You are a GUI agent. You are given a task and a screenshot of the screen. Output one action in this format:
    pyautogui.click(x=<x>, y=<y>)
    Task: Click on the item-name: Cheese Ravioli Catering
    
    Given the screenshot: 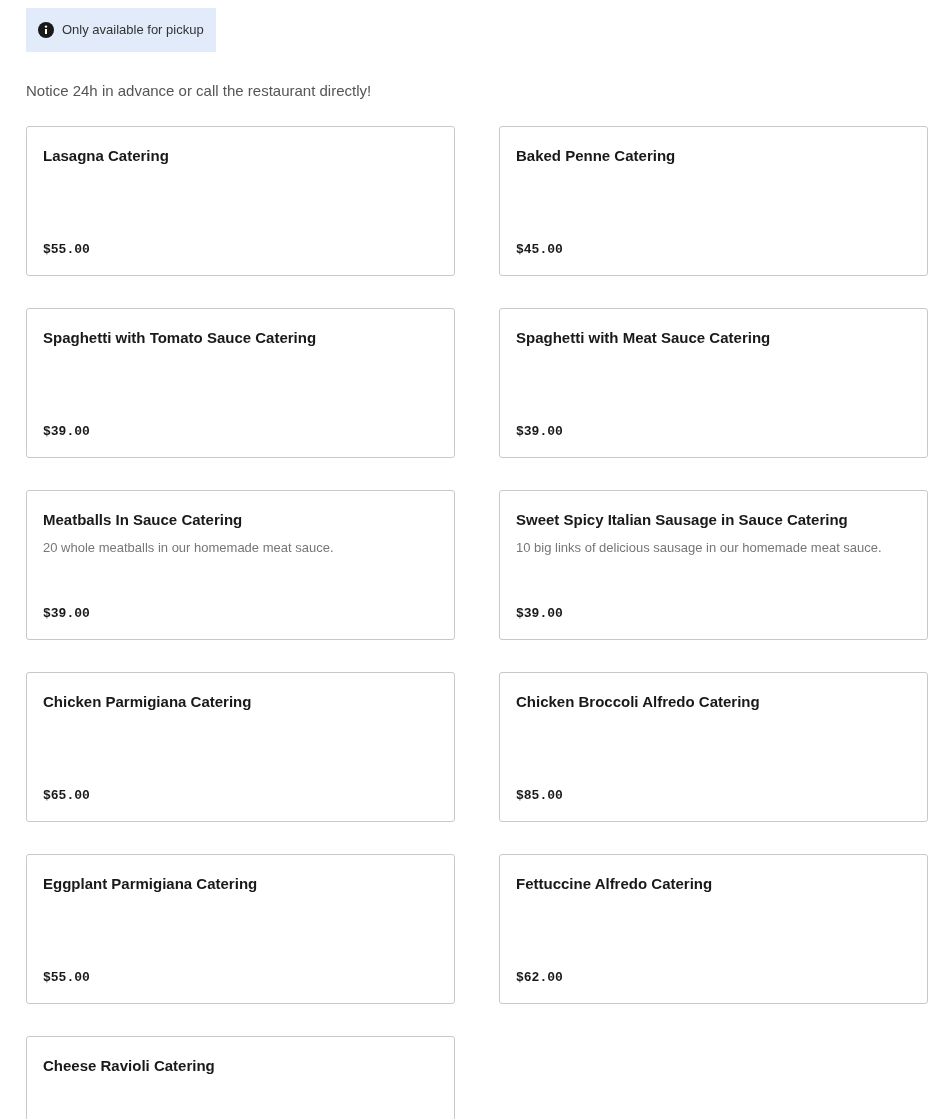 What is the action you would take?
    pyautogui.click(x=129, y=1066)
    